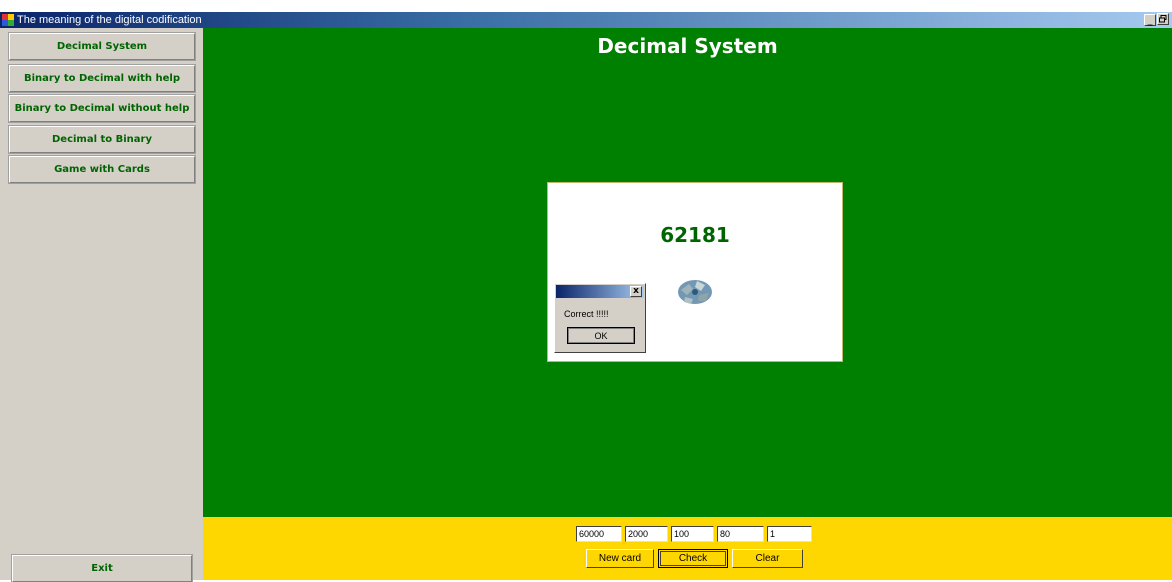  Describe the element at coordinates (102, 78) in the screenshot. I see `sidebar-item-binary-to-decimal-with-help: Binary to Decimal with help` at that location.